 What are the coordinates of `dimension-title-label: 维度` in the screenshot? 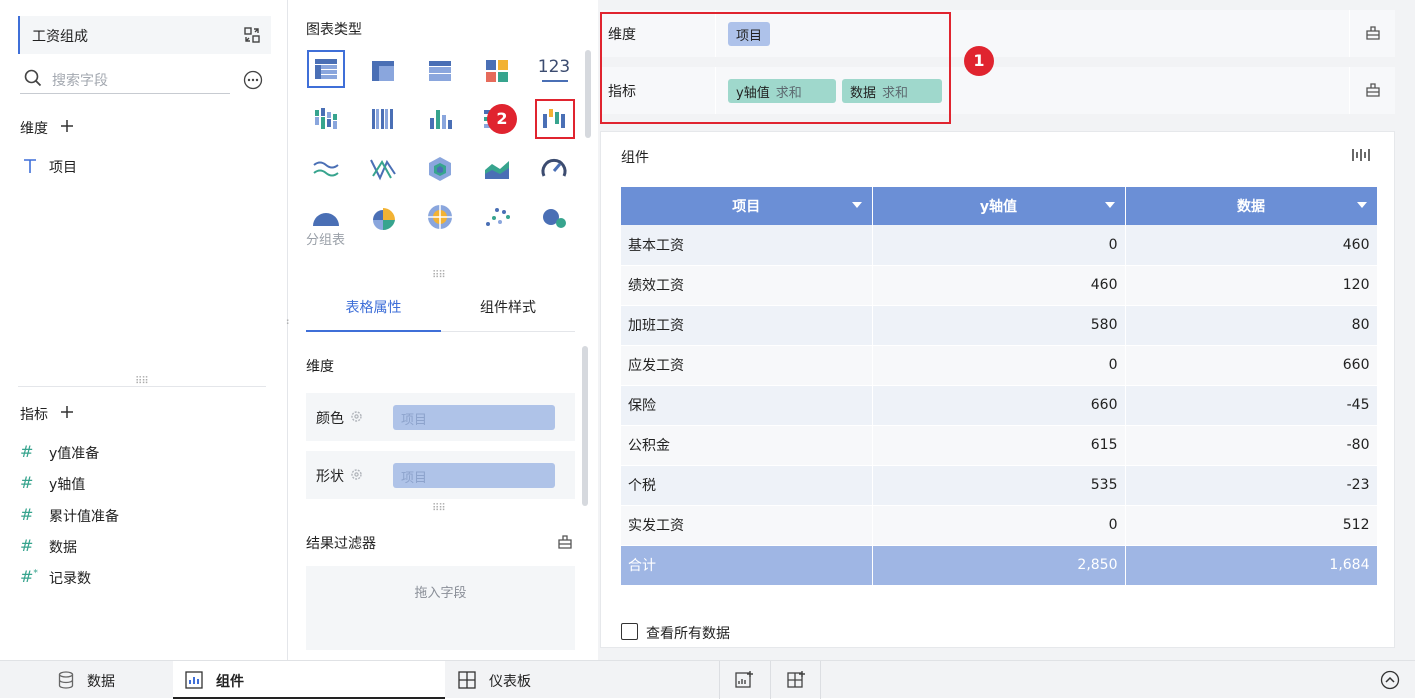 It's located at (34, 129).